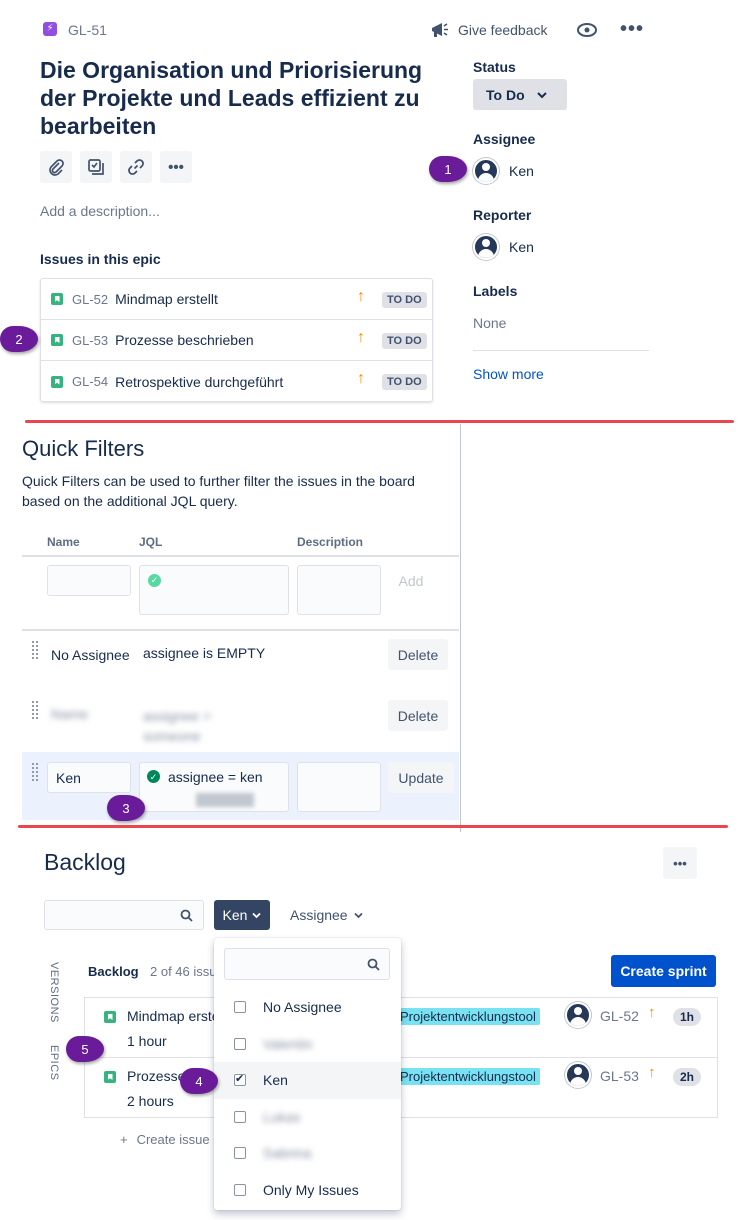 The image size is (744, 1220). Describe the element at coordinates (83, 448) in the screenshot. I see `quick-filters-title: Quick Filters` at that location.